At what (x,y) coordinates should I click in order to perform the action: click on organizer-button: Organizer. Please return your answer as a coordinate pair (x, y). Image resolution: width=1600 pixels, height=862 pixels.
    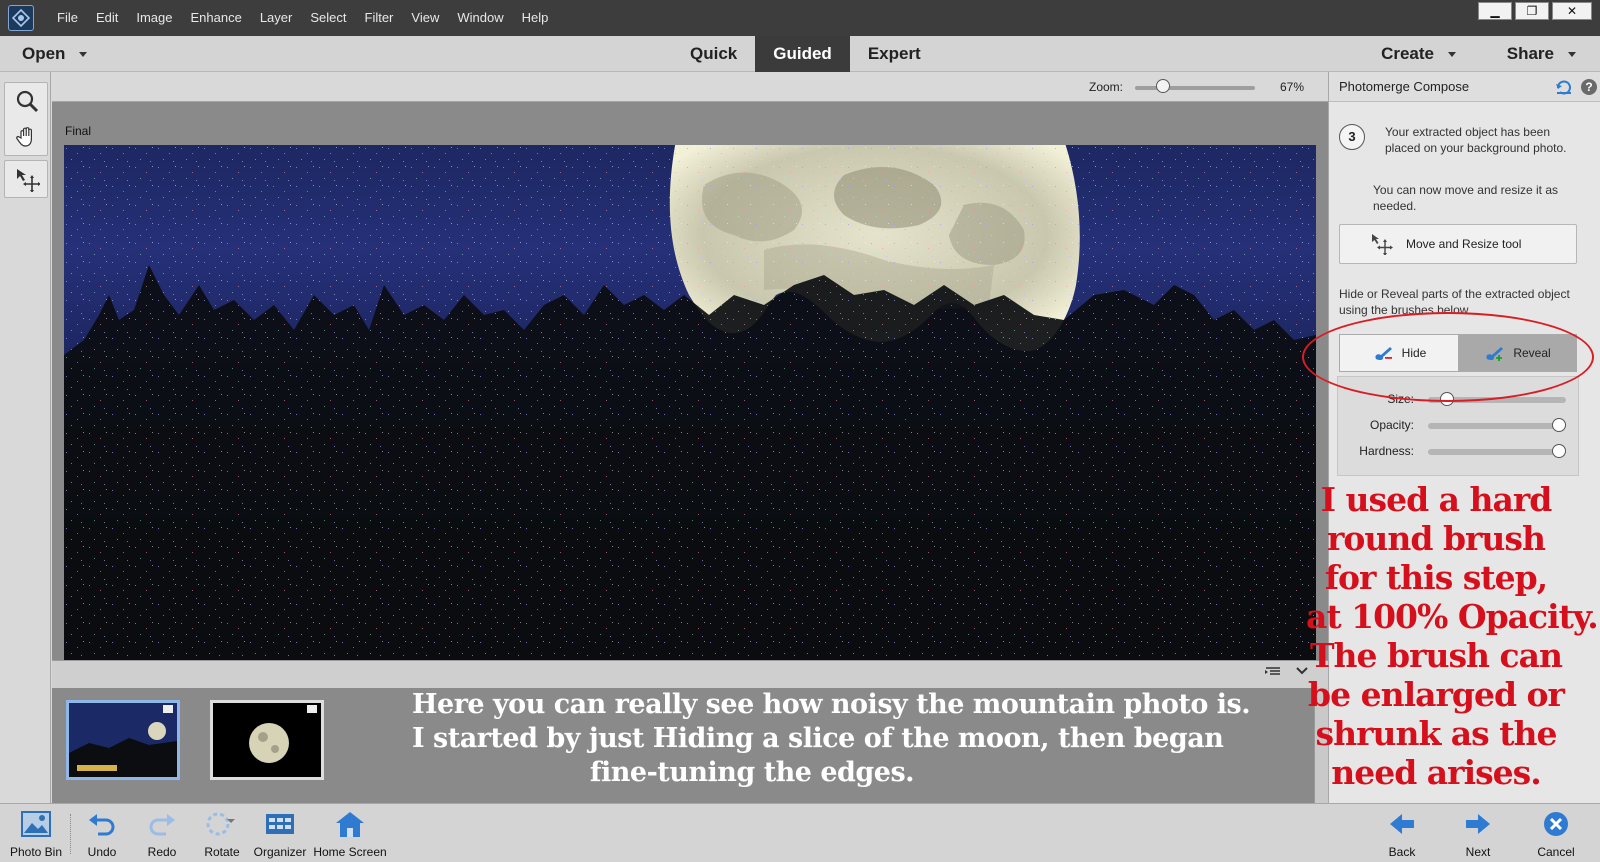
    Looking at the image, I should click on (280, 833).